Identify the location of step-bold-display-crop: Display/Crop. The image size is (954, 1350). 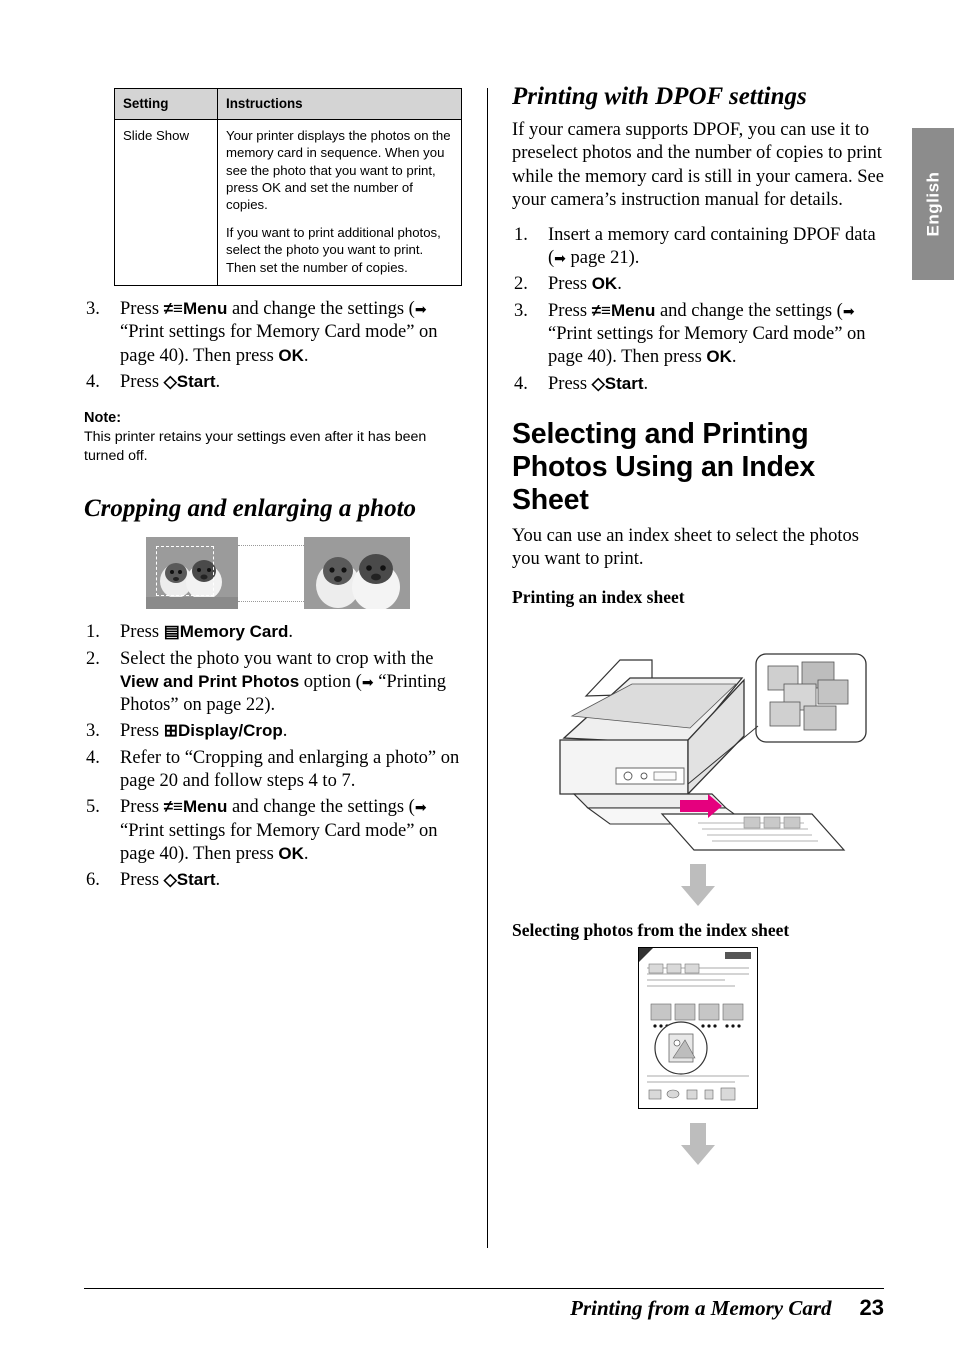
(230, 731).